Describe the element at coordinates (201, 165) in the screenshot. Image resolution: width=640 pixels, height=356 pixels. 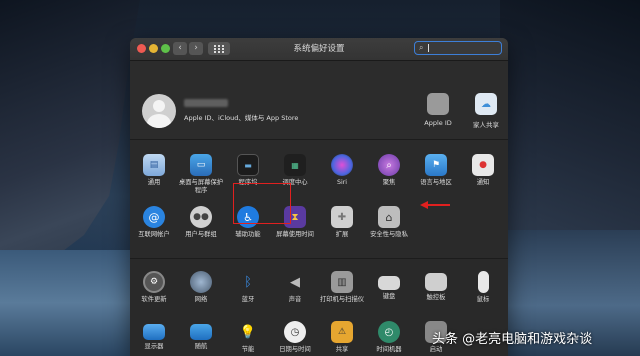
I see `desktop-screensaver-icon: ▭` at that location.